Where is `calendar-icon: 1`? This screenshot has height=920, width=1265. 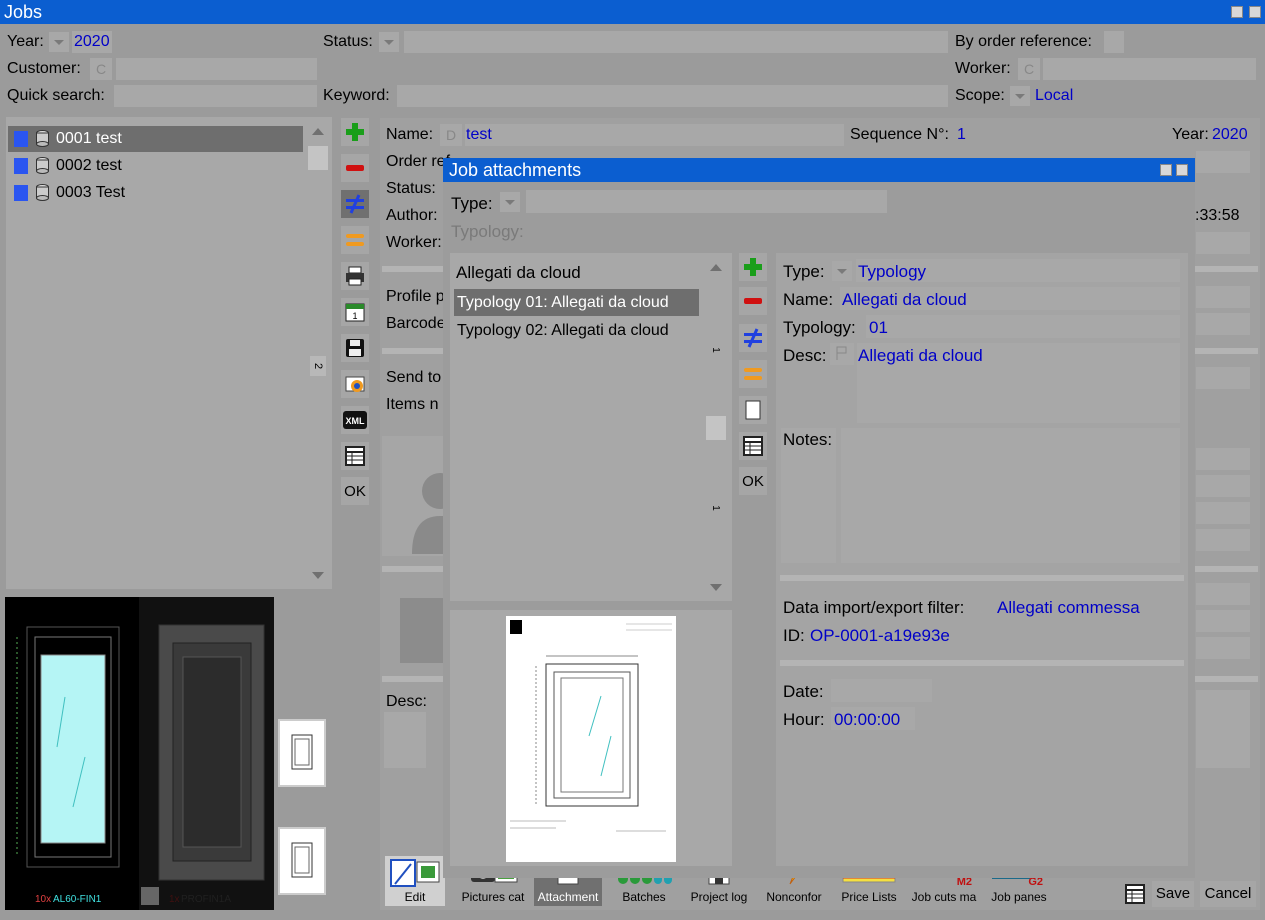 calendar-icon: 1 is located at coordinates (355, 312).